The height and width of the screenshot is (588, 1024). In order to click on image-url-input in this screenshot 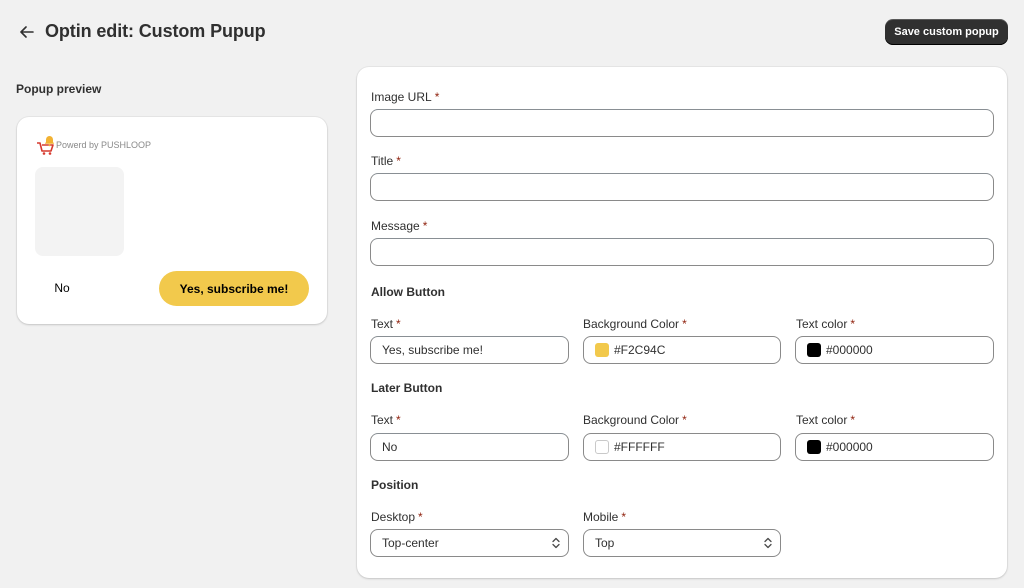, I will do `click(682, 123)`.